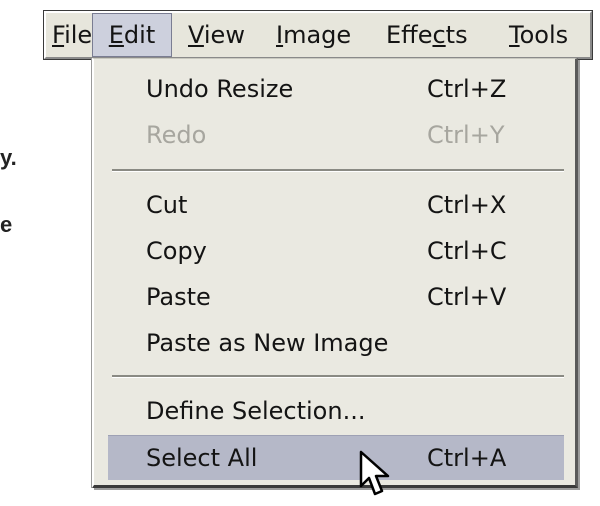 The width and height of the screenshot is (600, 506). Describe the element at coordinates (334, 251) in the screenshot. I see `menu-item-copy: Copy Ctrl+C` at that location.